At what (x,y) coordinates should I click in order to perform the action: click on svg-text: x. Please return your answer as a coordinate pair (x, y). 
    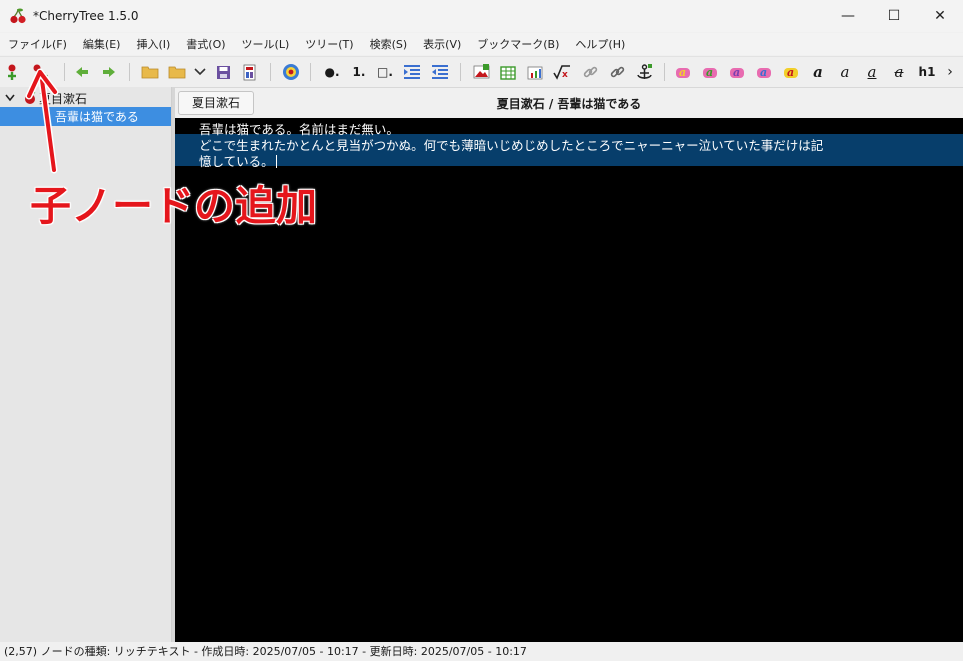
    Looking at the image, I should click on (565, 75).